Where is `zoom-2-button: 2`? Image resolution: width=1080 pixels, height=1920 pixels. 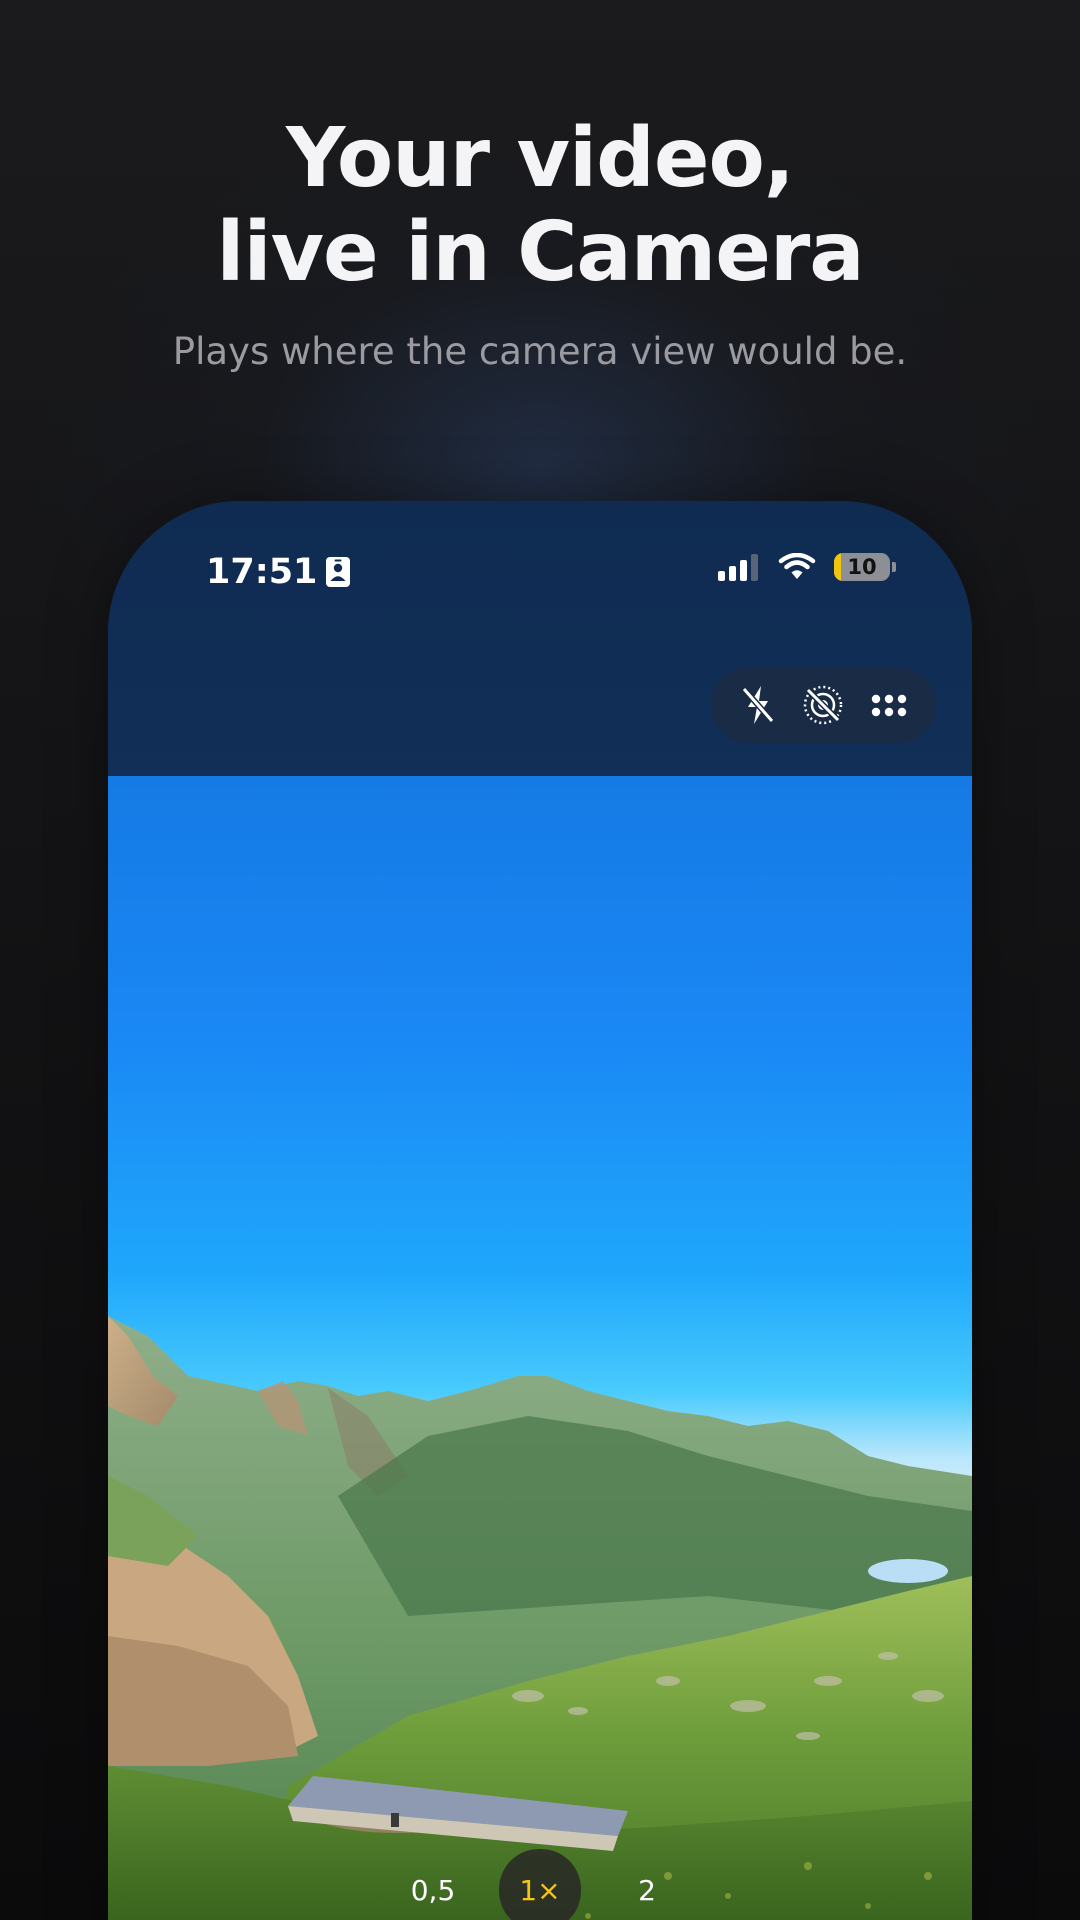 zoom-2-button: 2 is located at coordinates (647, 1885).